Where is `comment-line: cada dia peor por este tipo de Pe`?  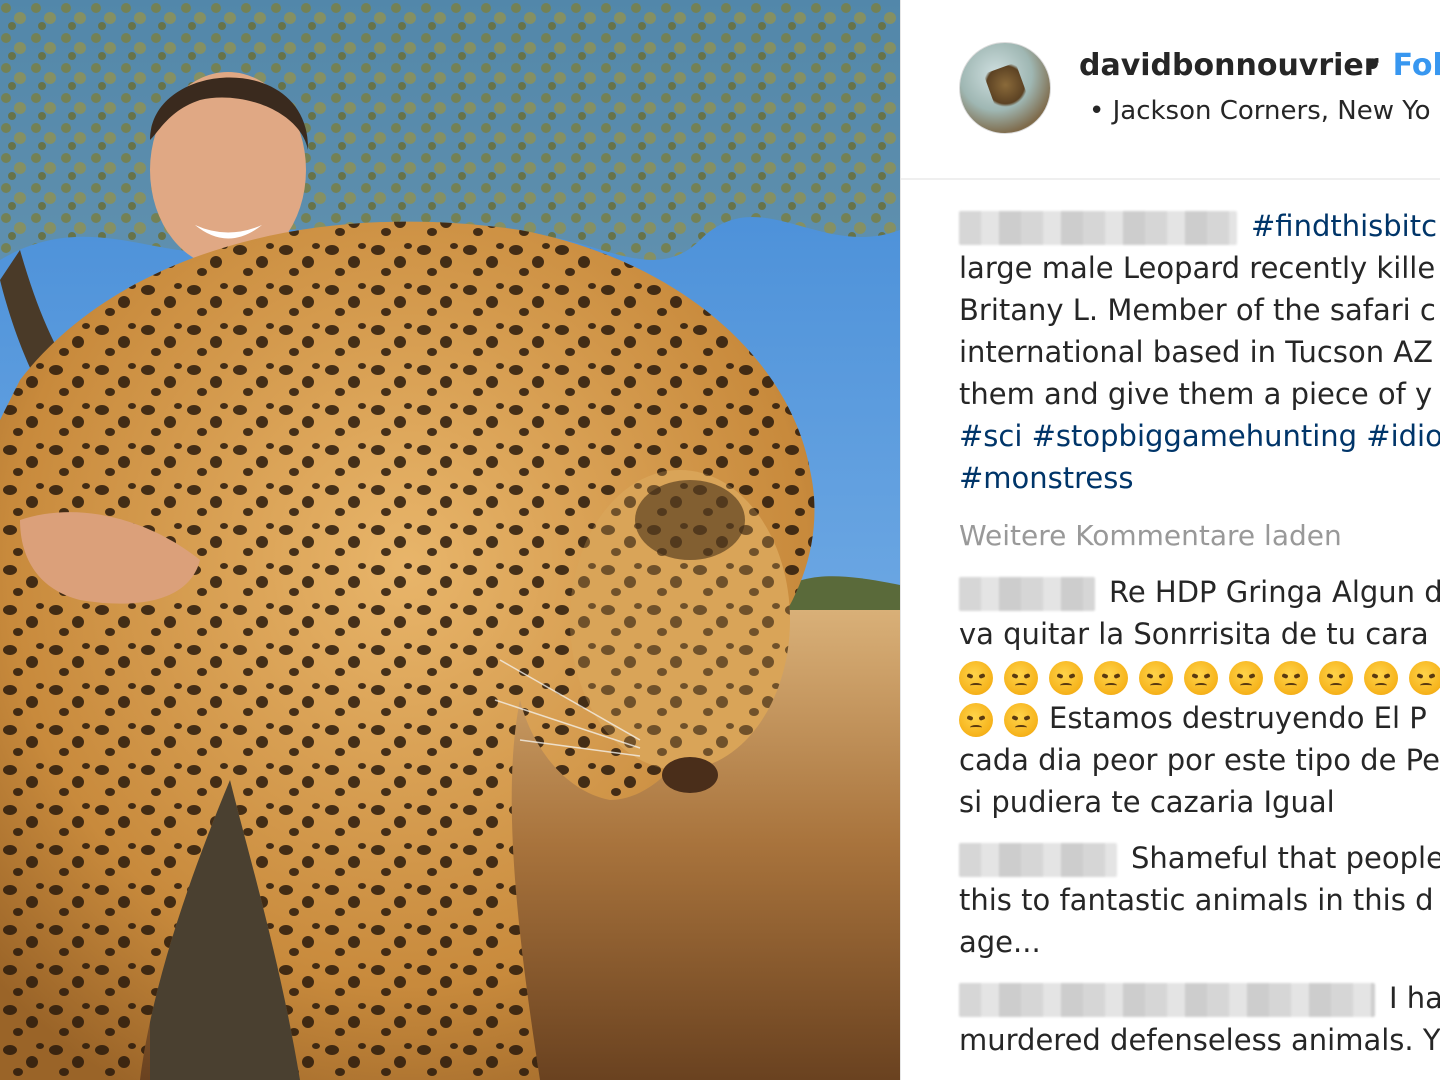
comment-line: cada dia peor por este tipo de Pe is located at coordinates (1199, 760).